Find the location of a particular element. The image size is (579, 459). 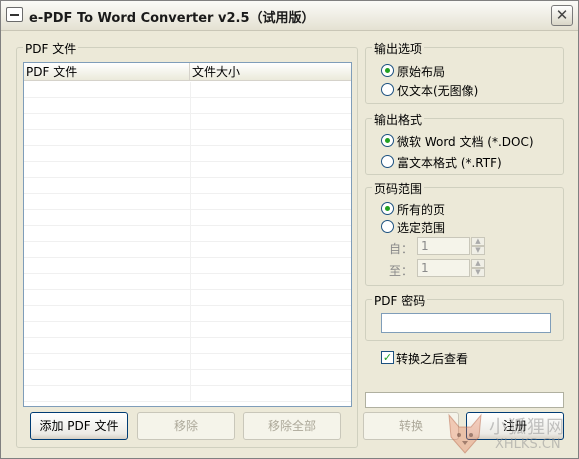

column-header-pdf-file: PDF 文件 is located at coordinates (107, 72).